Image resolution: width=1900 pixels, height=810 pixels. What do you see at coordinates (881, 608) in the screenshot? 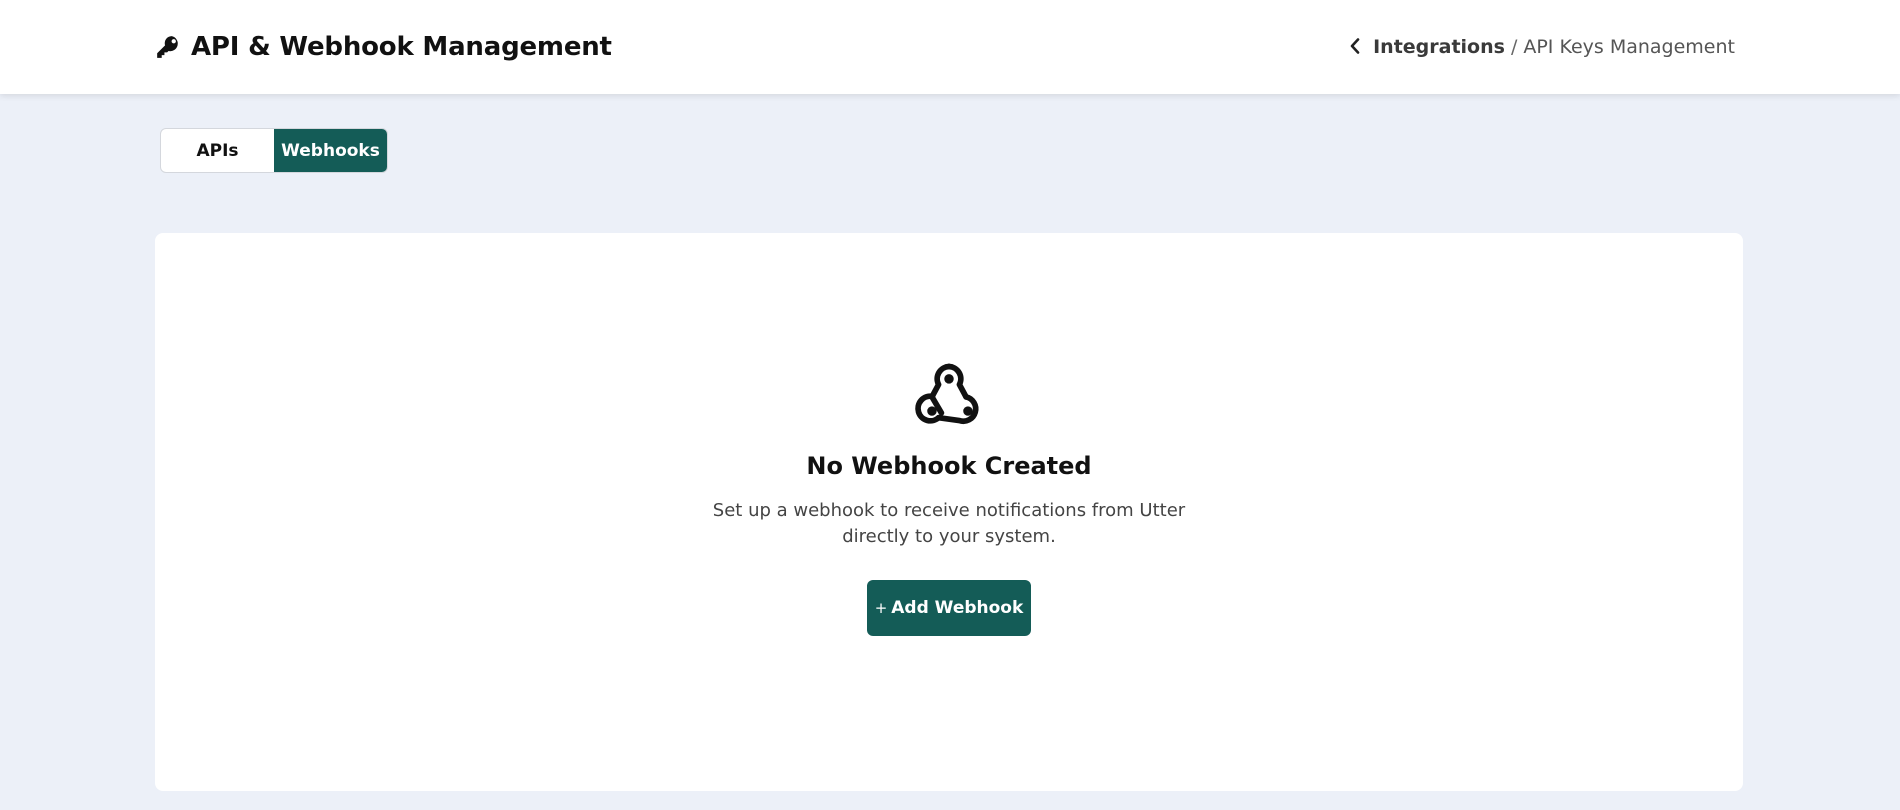
I see `plus-icon: +` at bounding box center [881, 608].